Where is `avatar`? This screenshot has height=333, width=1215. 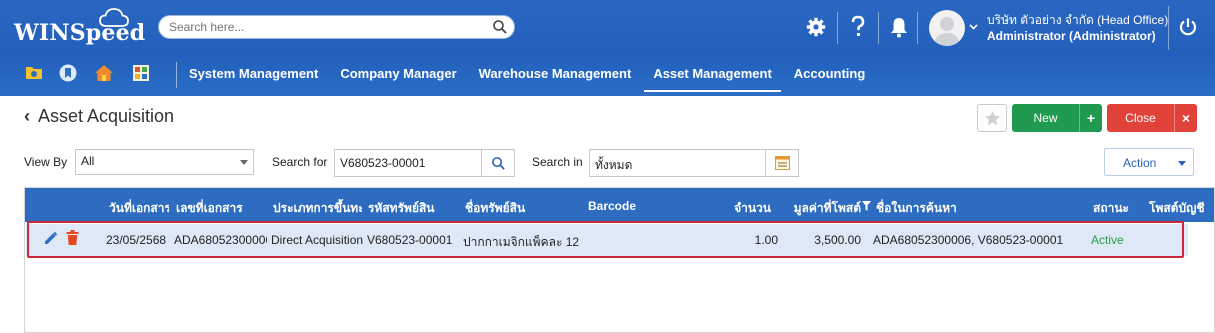 avatar is located at coordinates (947, 28).